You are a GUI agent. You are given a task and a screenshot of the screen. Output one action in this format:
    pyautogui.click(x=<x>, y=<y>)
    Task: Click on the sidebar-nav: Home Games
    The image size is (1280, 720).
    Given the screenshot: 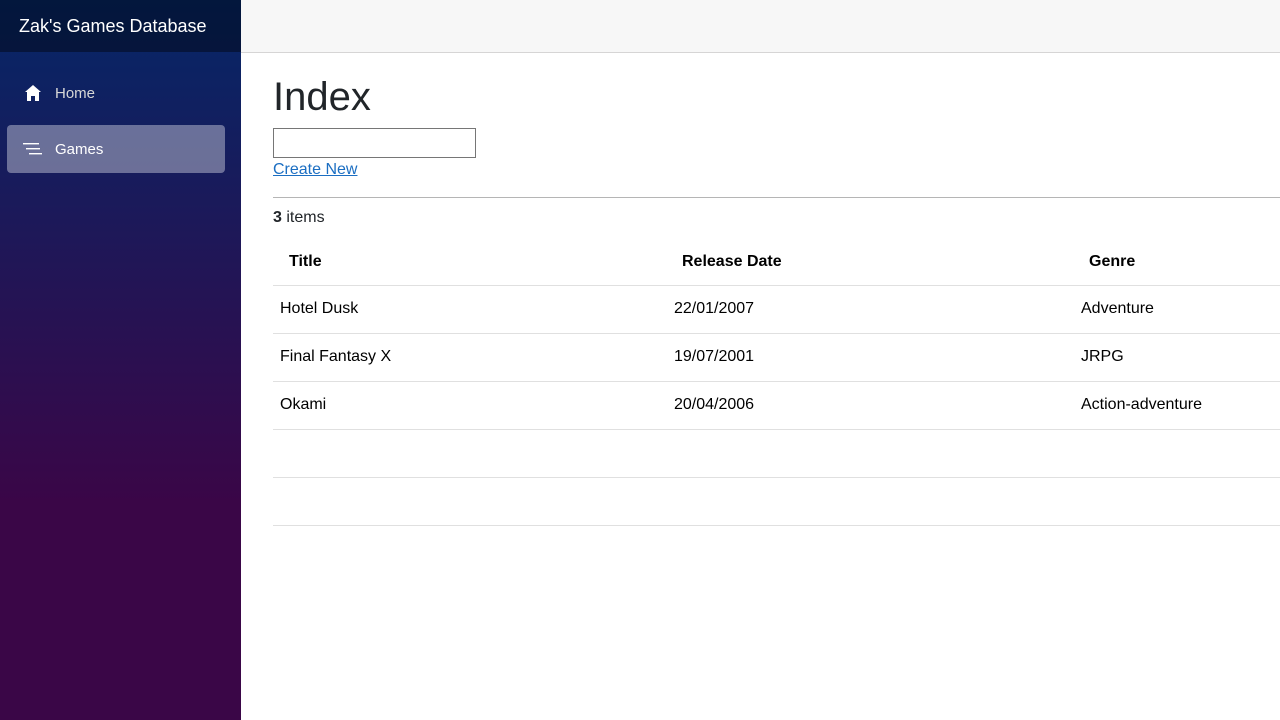 What is the action you would take?
    pyautogui.click(x=120, y=112)
    